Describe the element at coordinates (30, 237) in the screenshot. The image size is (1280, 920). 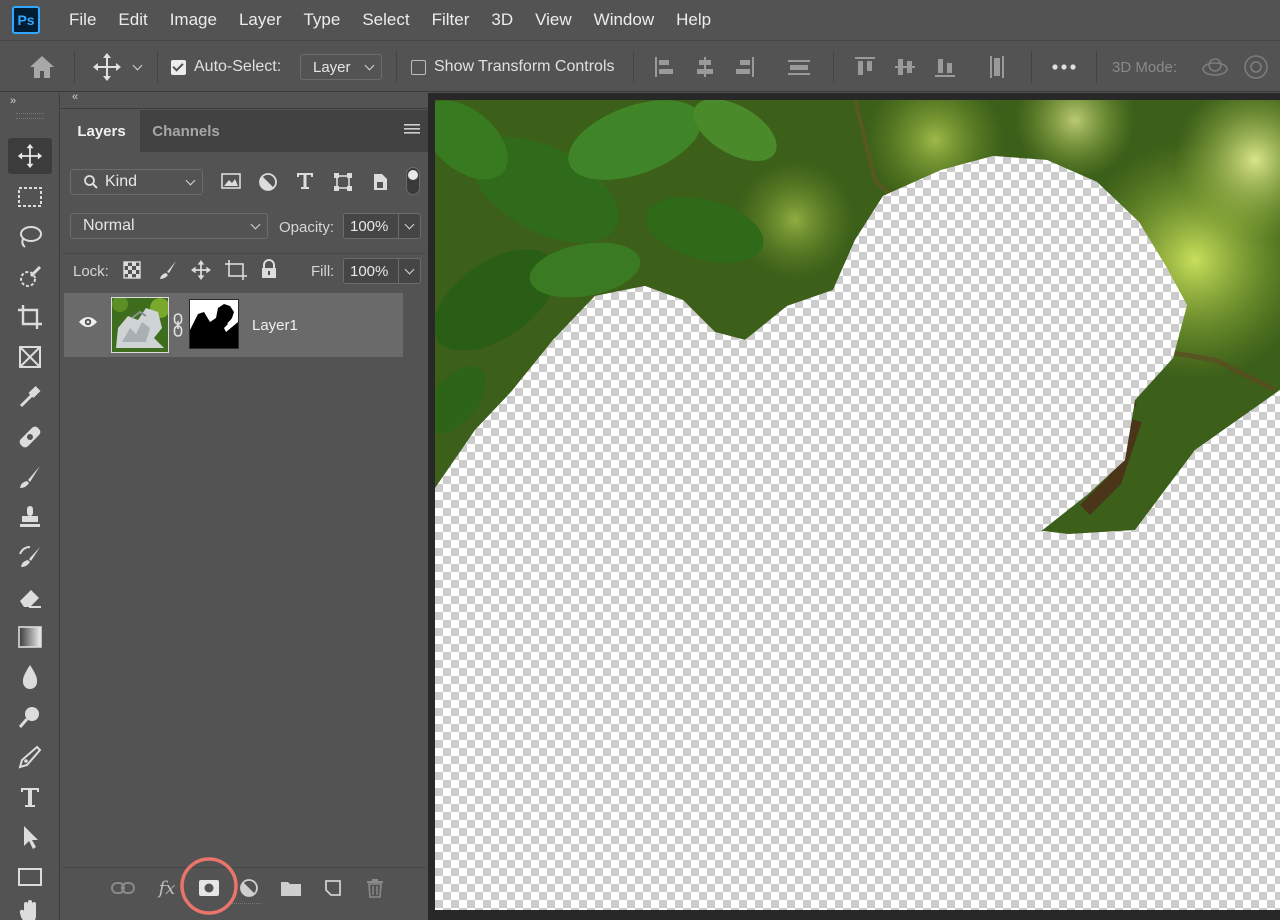
I see `lasso-tool` at that location.